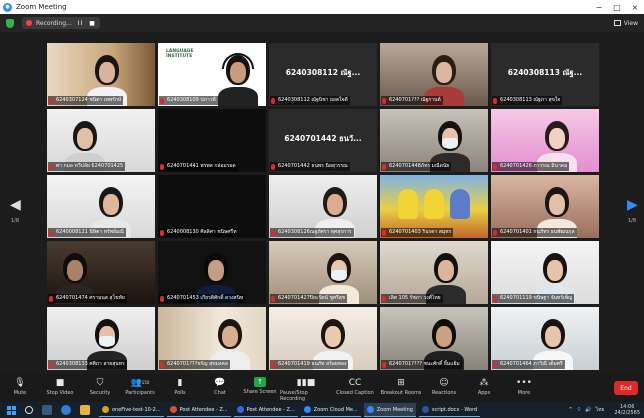  Describe the element at coordinates (434, 140) in the screenshot. I see `participant-tile: 6240701448ภัทร มณีดนัย` at that location.